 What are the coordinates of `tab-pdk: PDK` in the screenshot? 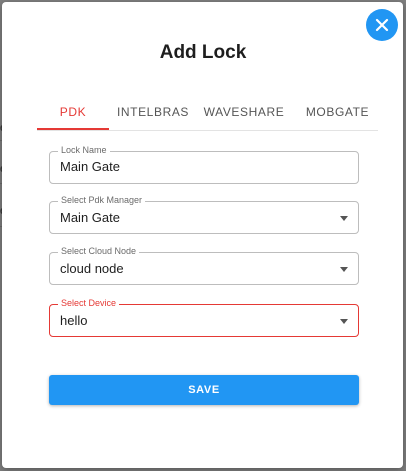 It's located at (73, 113).